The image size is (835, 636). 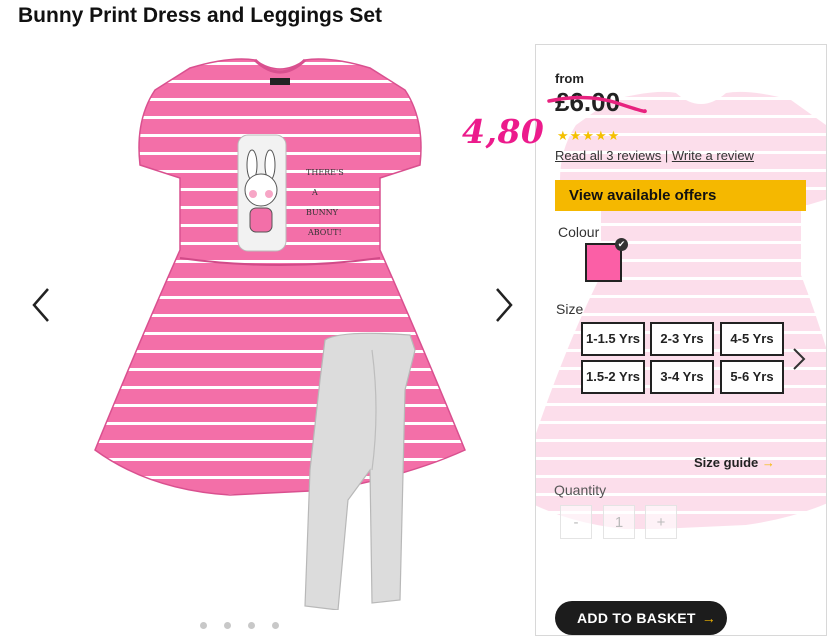 I want to click on price: £6.00, so click(x=588, y=102).